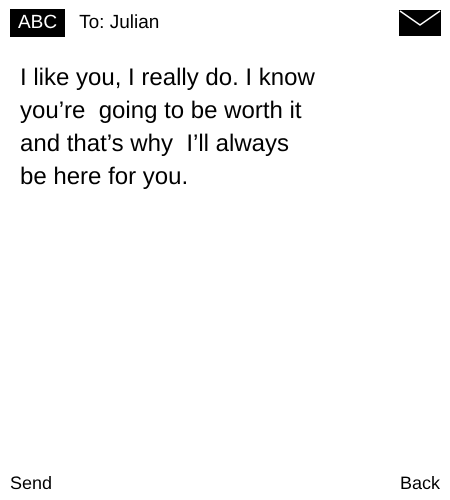  I want to click on envelope-icon, so click(420, 23).